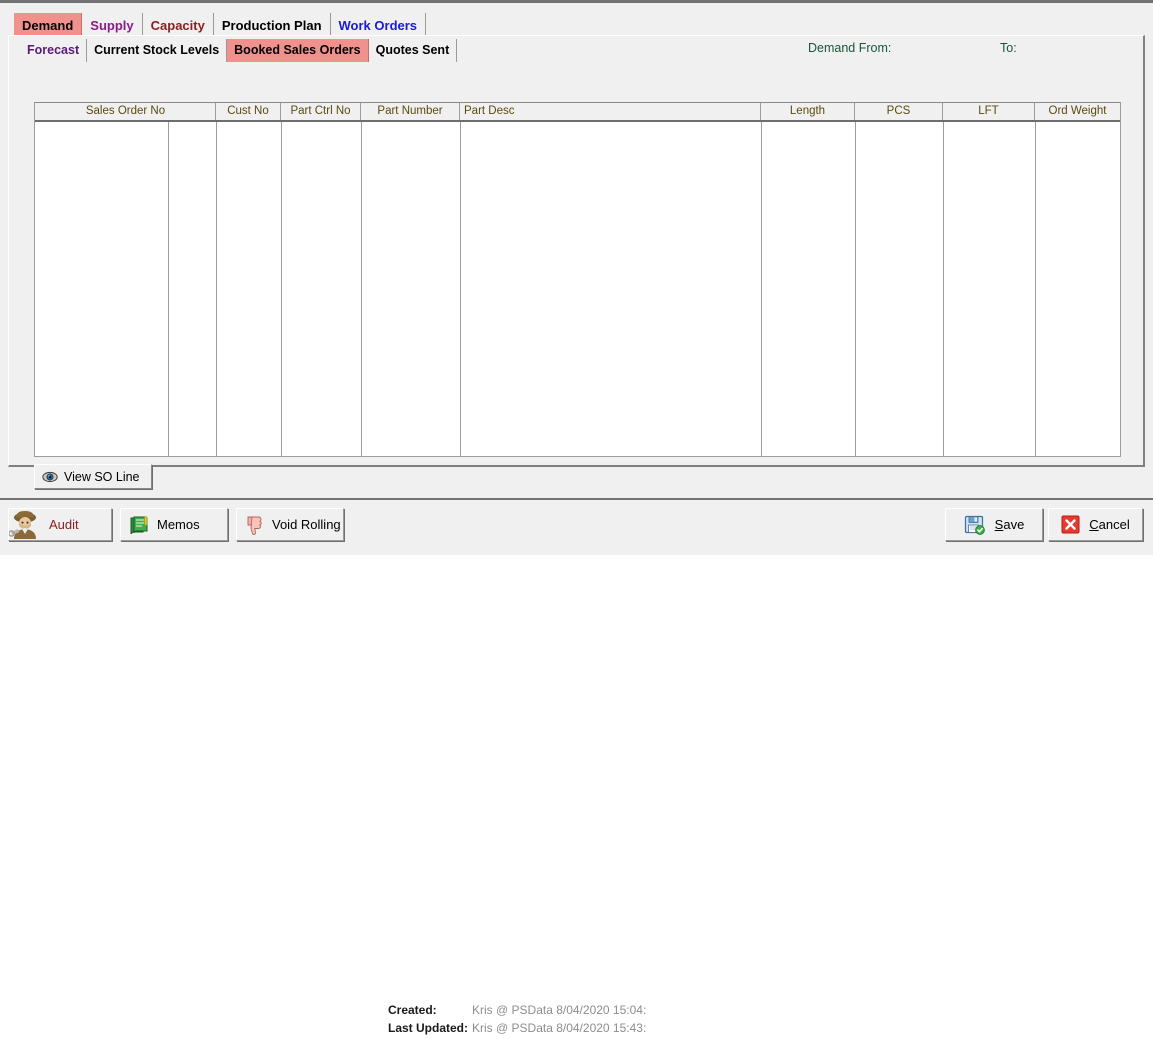 The height and width of the screenshot is (1039, 1153). I want to click on cancel-accel: C, so click(1094, 524).